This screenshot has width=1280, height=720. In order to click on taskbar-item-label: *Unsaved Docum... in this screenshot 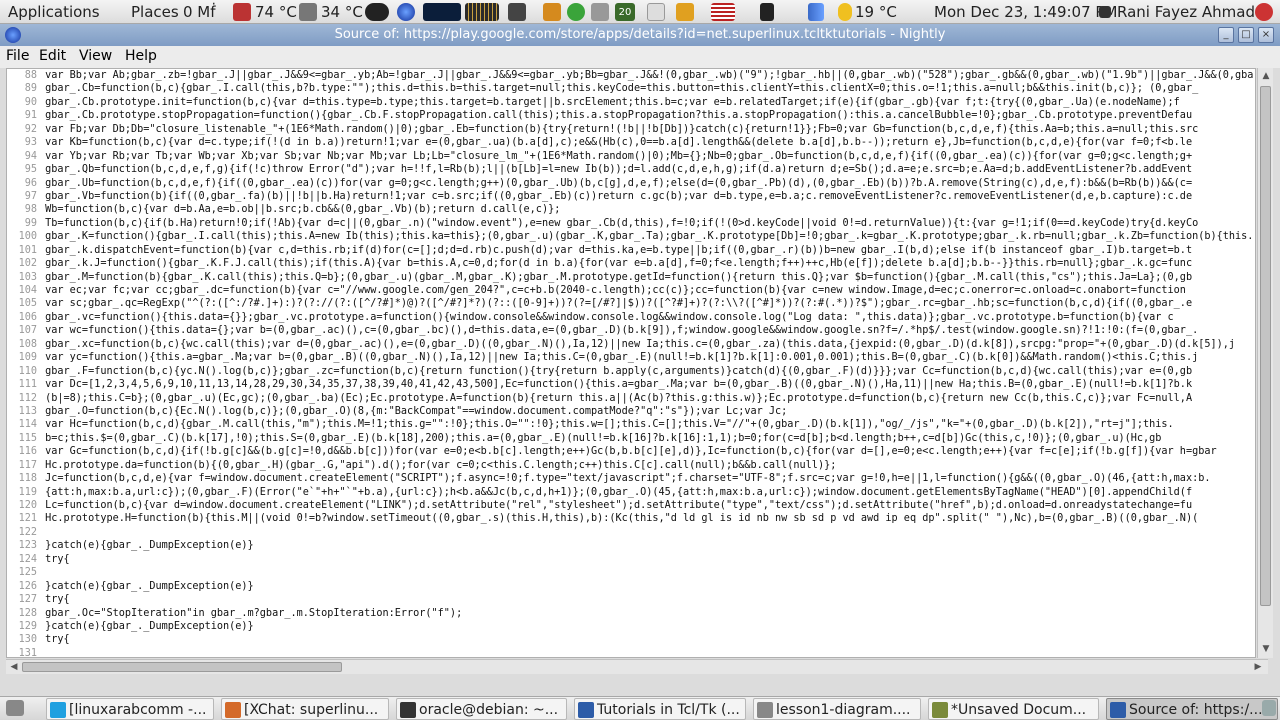, I will do `click(1019, 710)`.